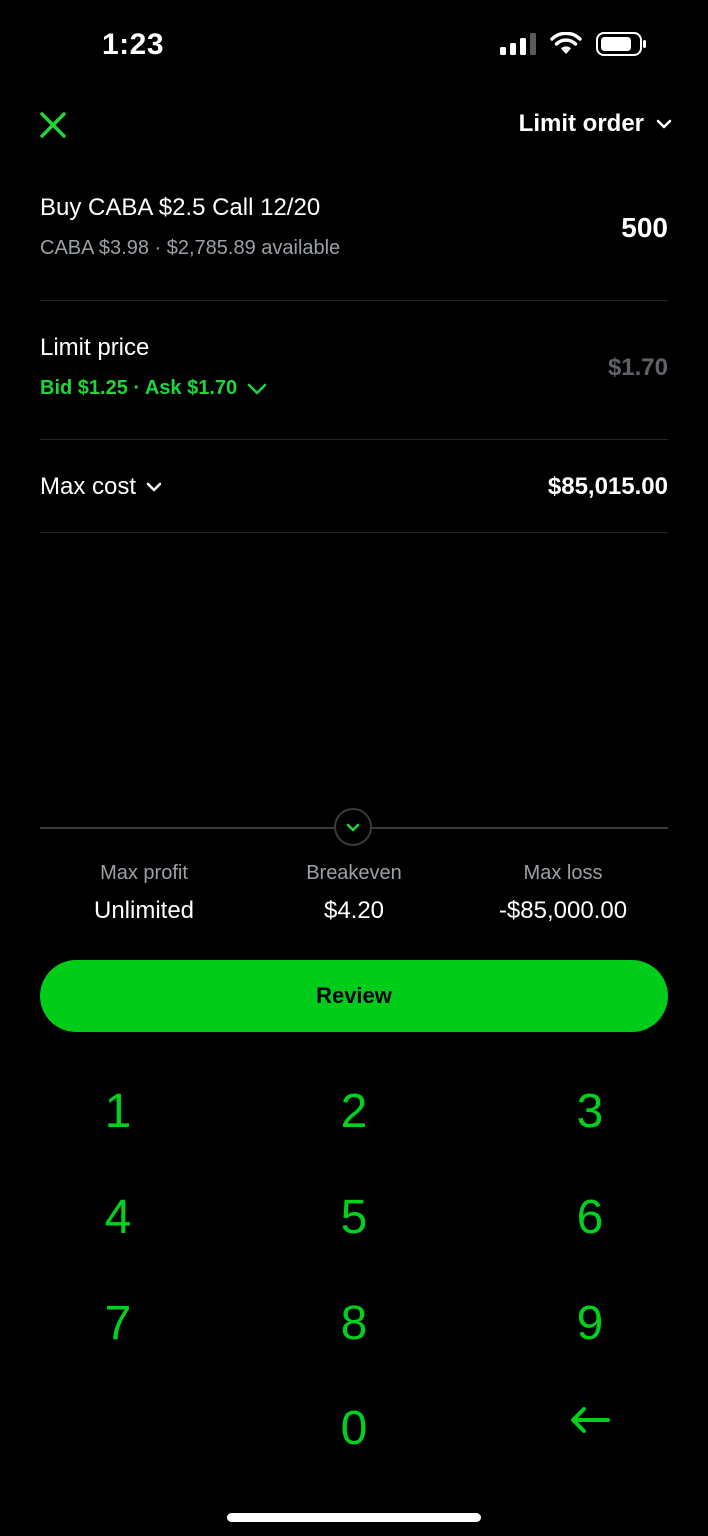  I want to click on stat-value: -$85,000.00, so click(563, 910).